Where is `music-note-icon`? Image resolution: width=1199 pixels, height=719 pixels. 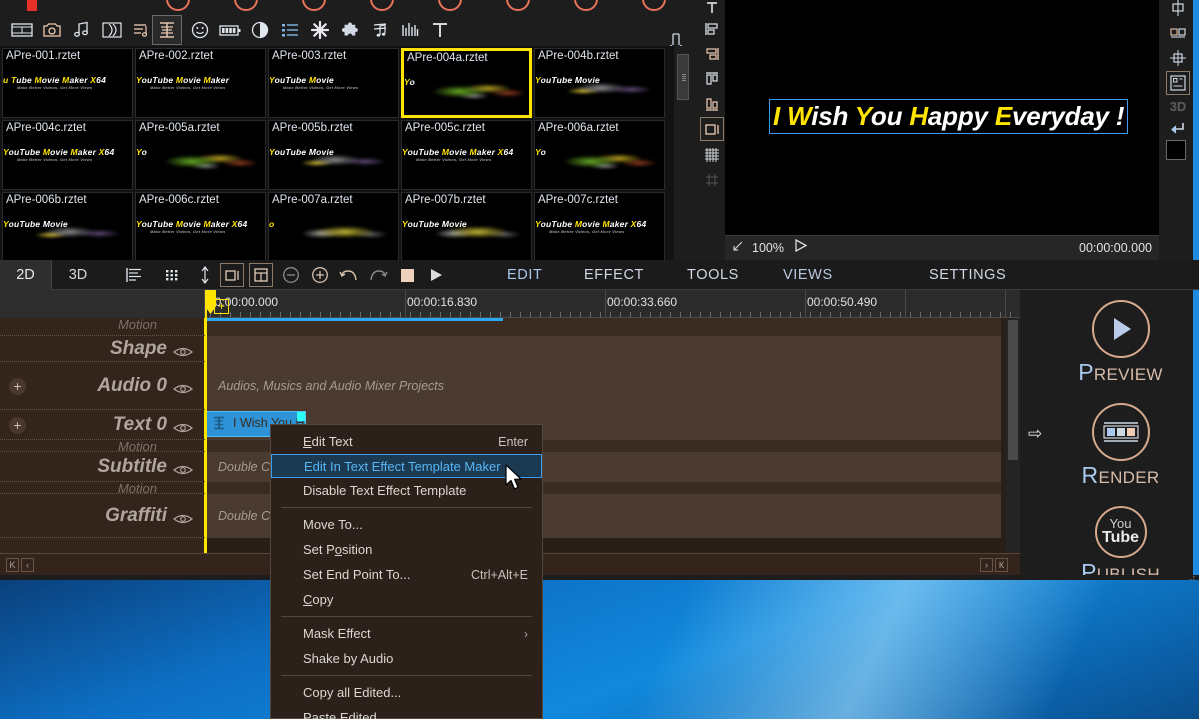 music-note-icon is located at coordinates (82, 30).